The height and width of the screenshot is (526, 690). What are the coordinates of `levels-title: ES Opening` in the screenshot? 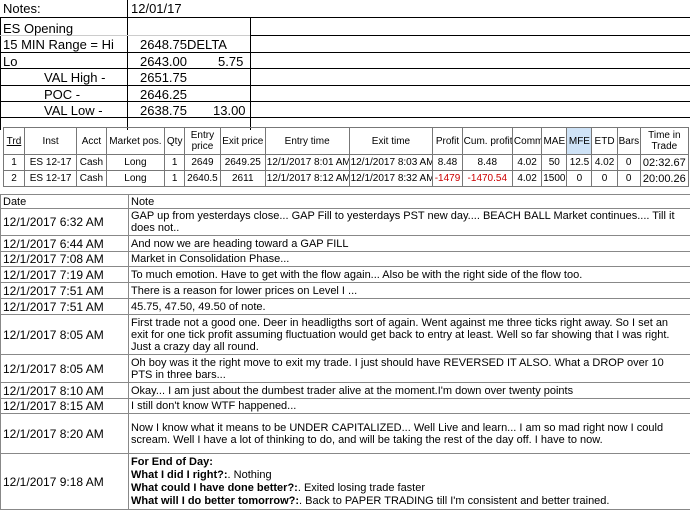 It's located at (38, 28).